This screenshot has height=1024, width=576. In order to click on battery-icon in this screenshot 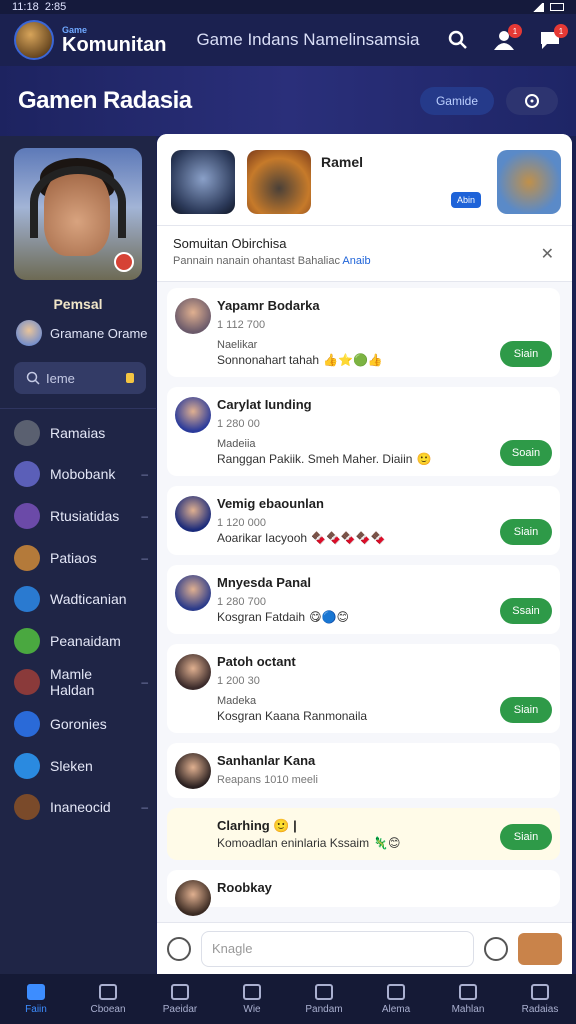, I will do `click(557, 7)`.